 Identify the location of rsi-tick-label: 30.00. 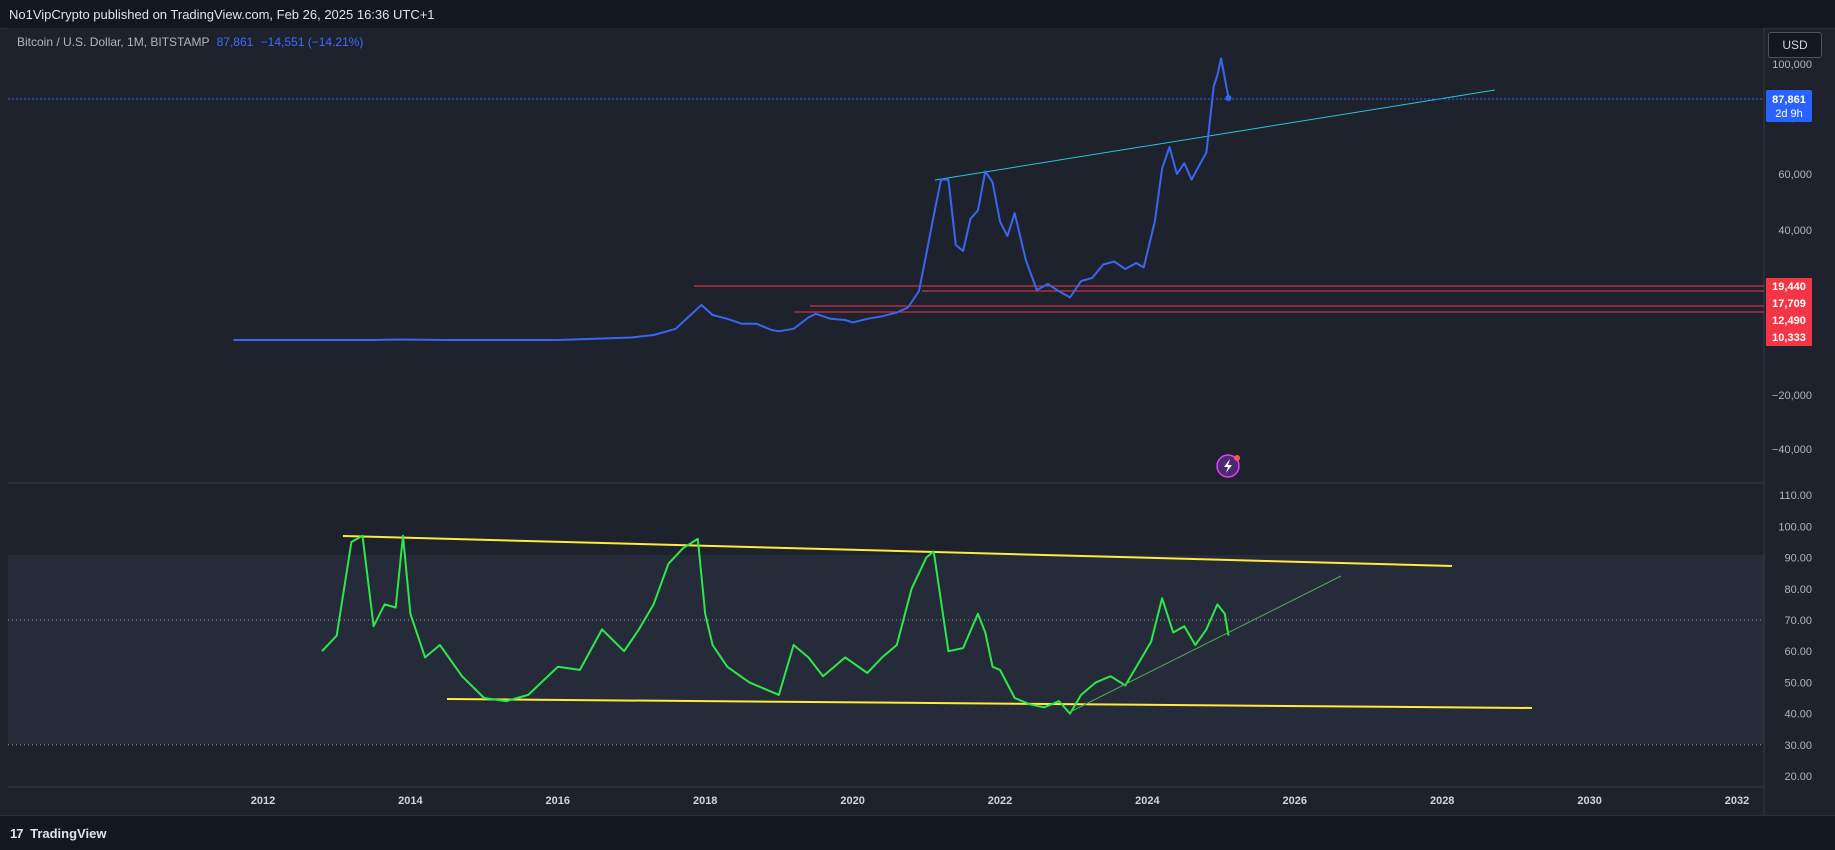
(1798, 746).